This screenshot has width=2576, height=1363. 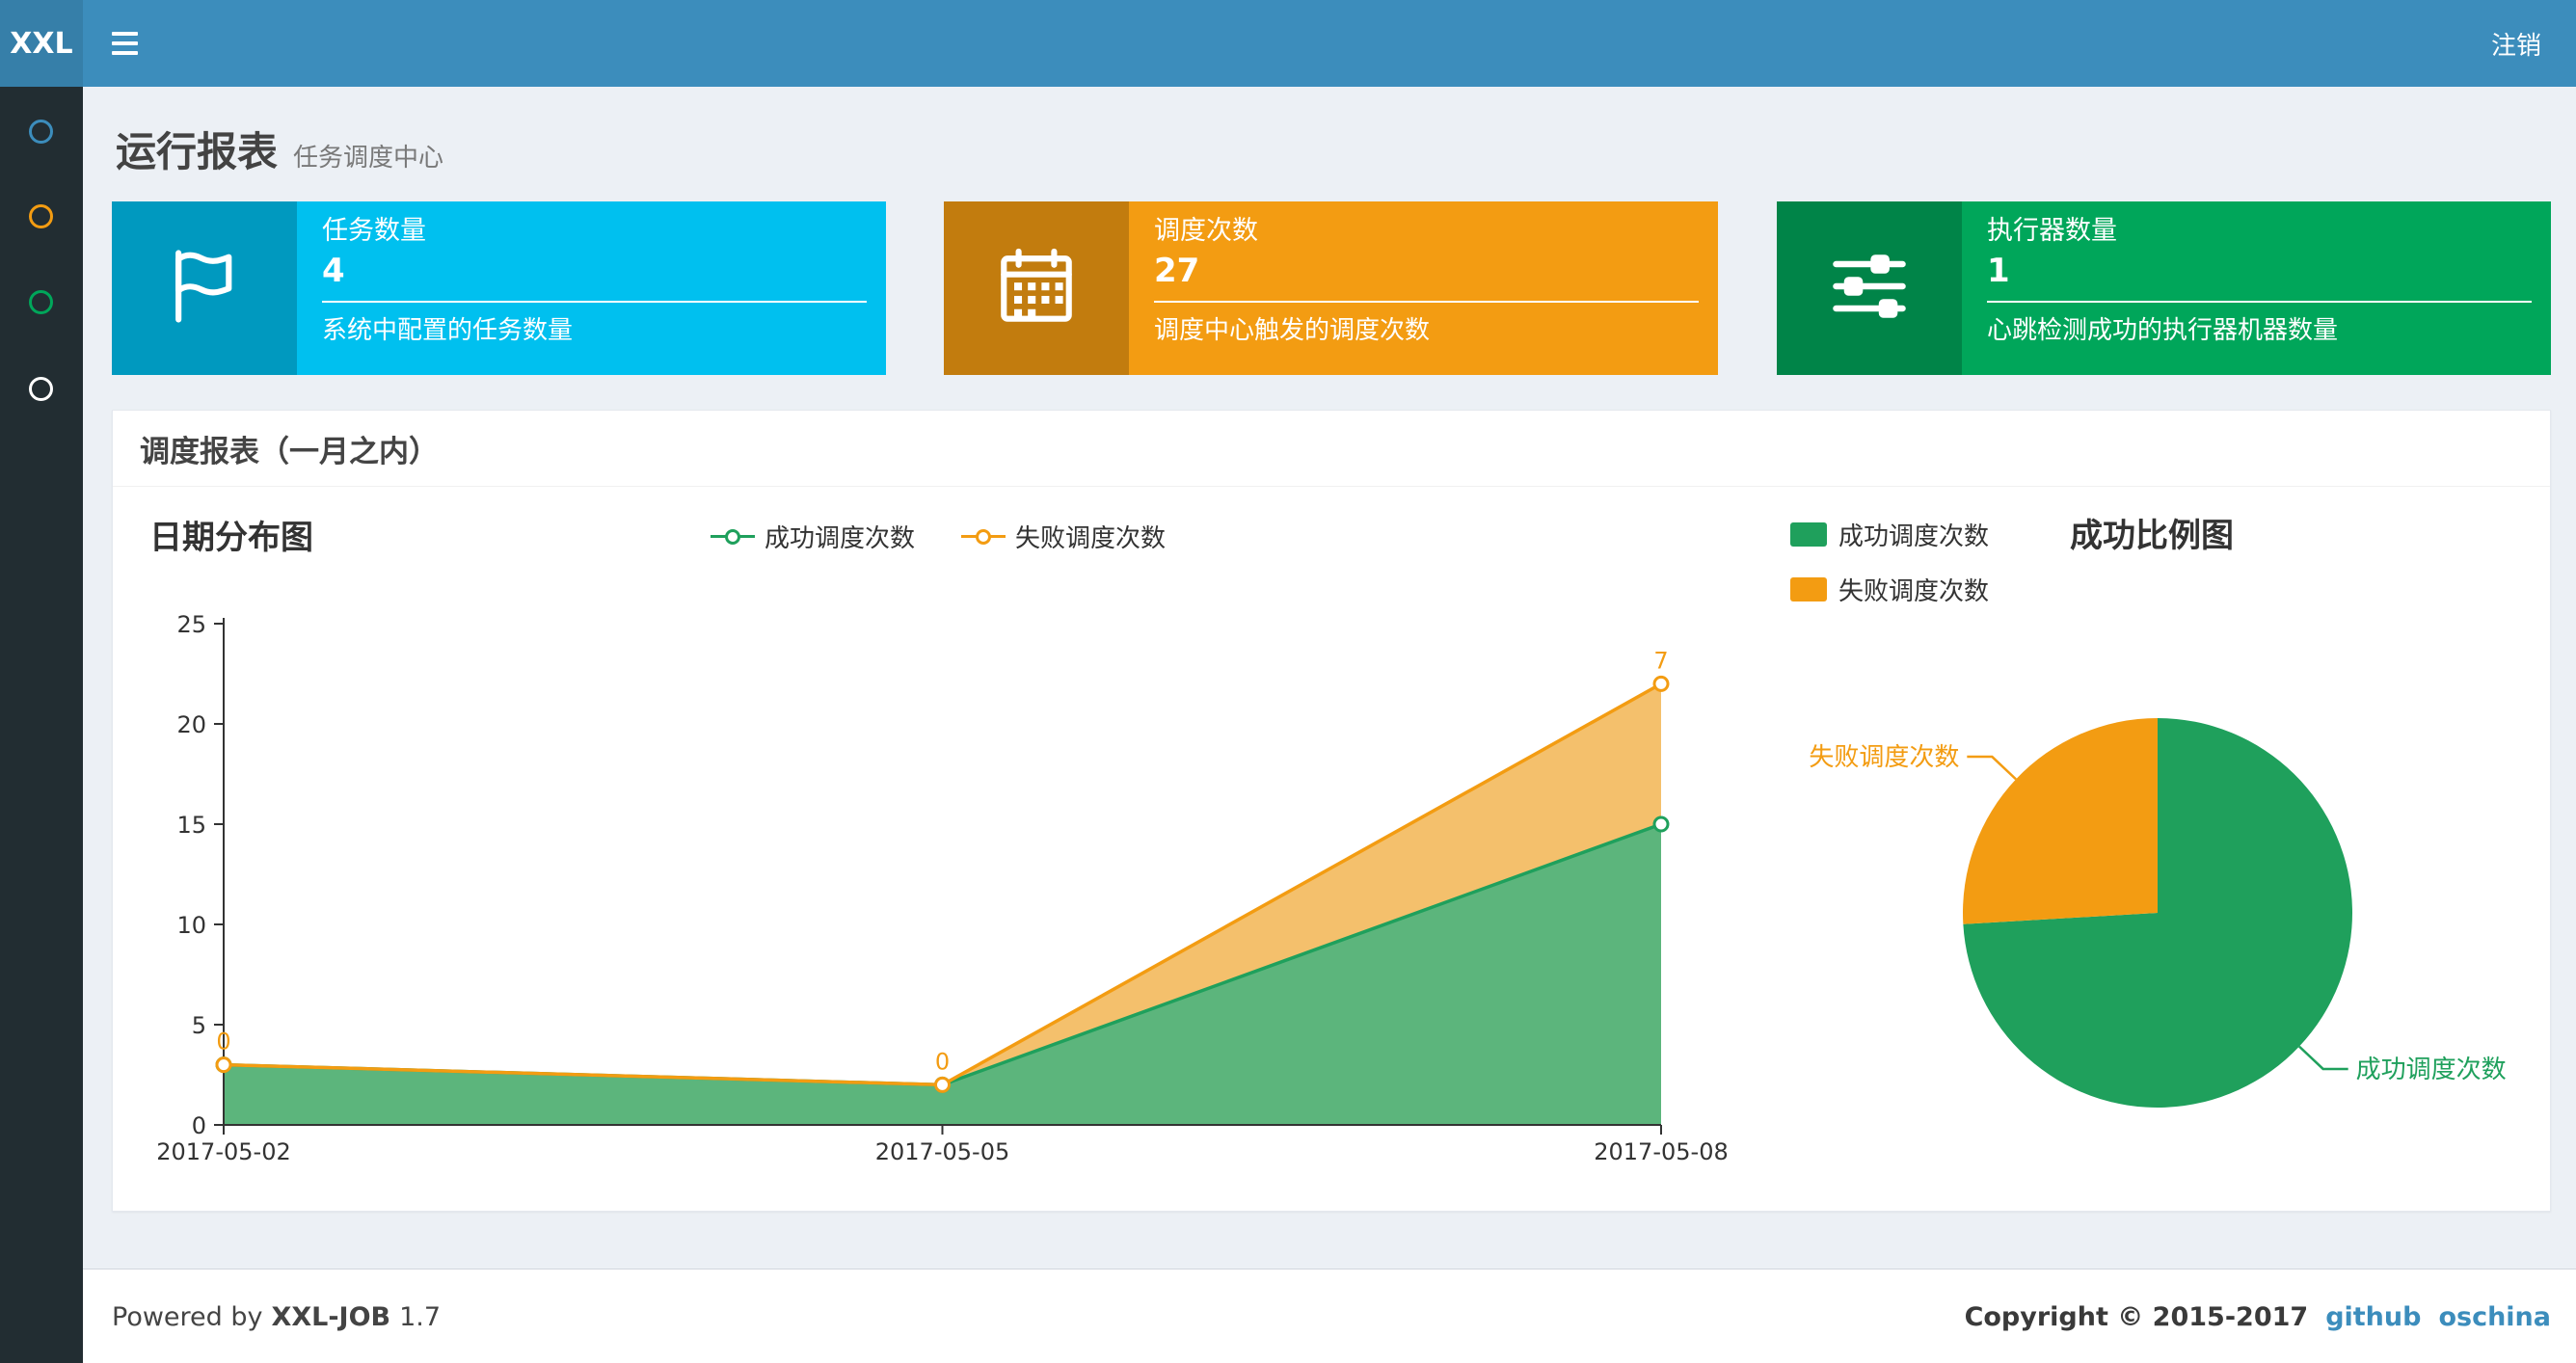 I want to click on svg-text: 7, so click(x=1661, y=660).